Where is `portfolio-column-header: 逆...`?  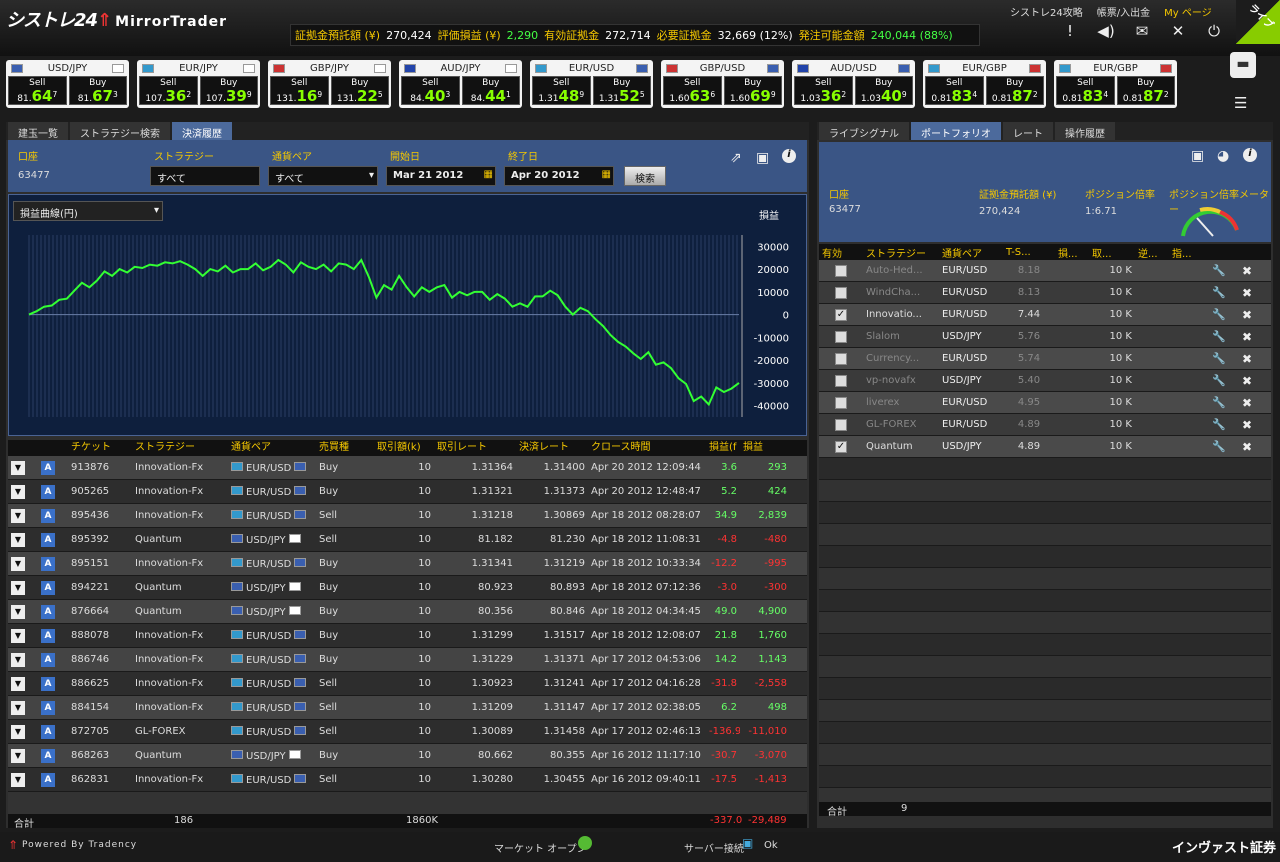
portfolio-column-header: 逆... is located at coordinates (1152, 252).